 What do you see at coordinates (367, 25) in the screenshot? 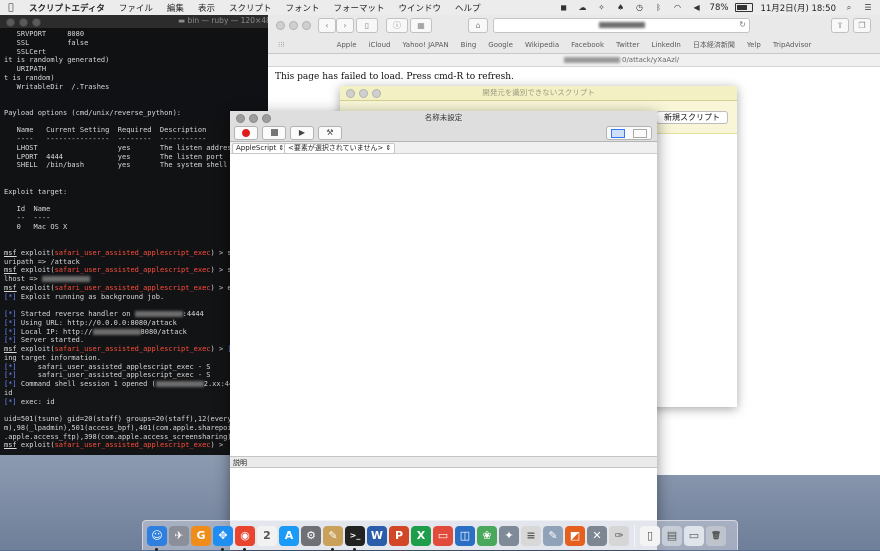
I see `sidebar-button: ▯` at bounding box center [367, 25].